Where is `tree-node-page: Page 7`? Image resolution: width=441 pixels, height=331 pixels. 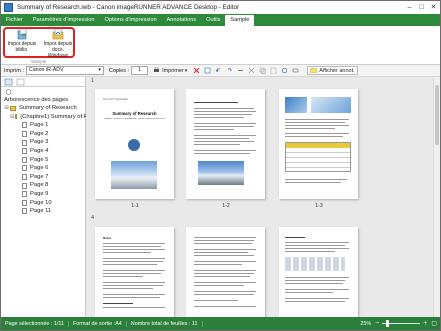 tree-node-page: Page 7 is located at coordinates (44, 177).